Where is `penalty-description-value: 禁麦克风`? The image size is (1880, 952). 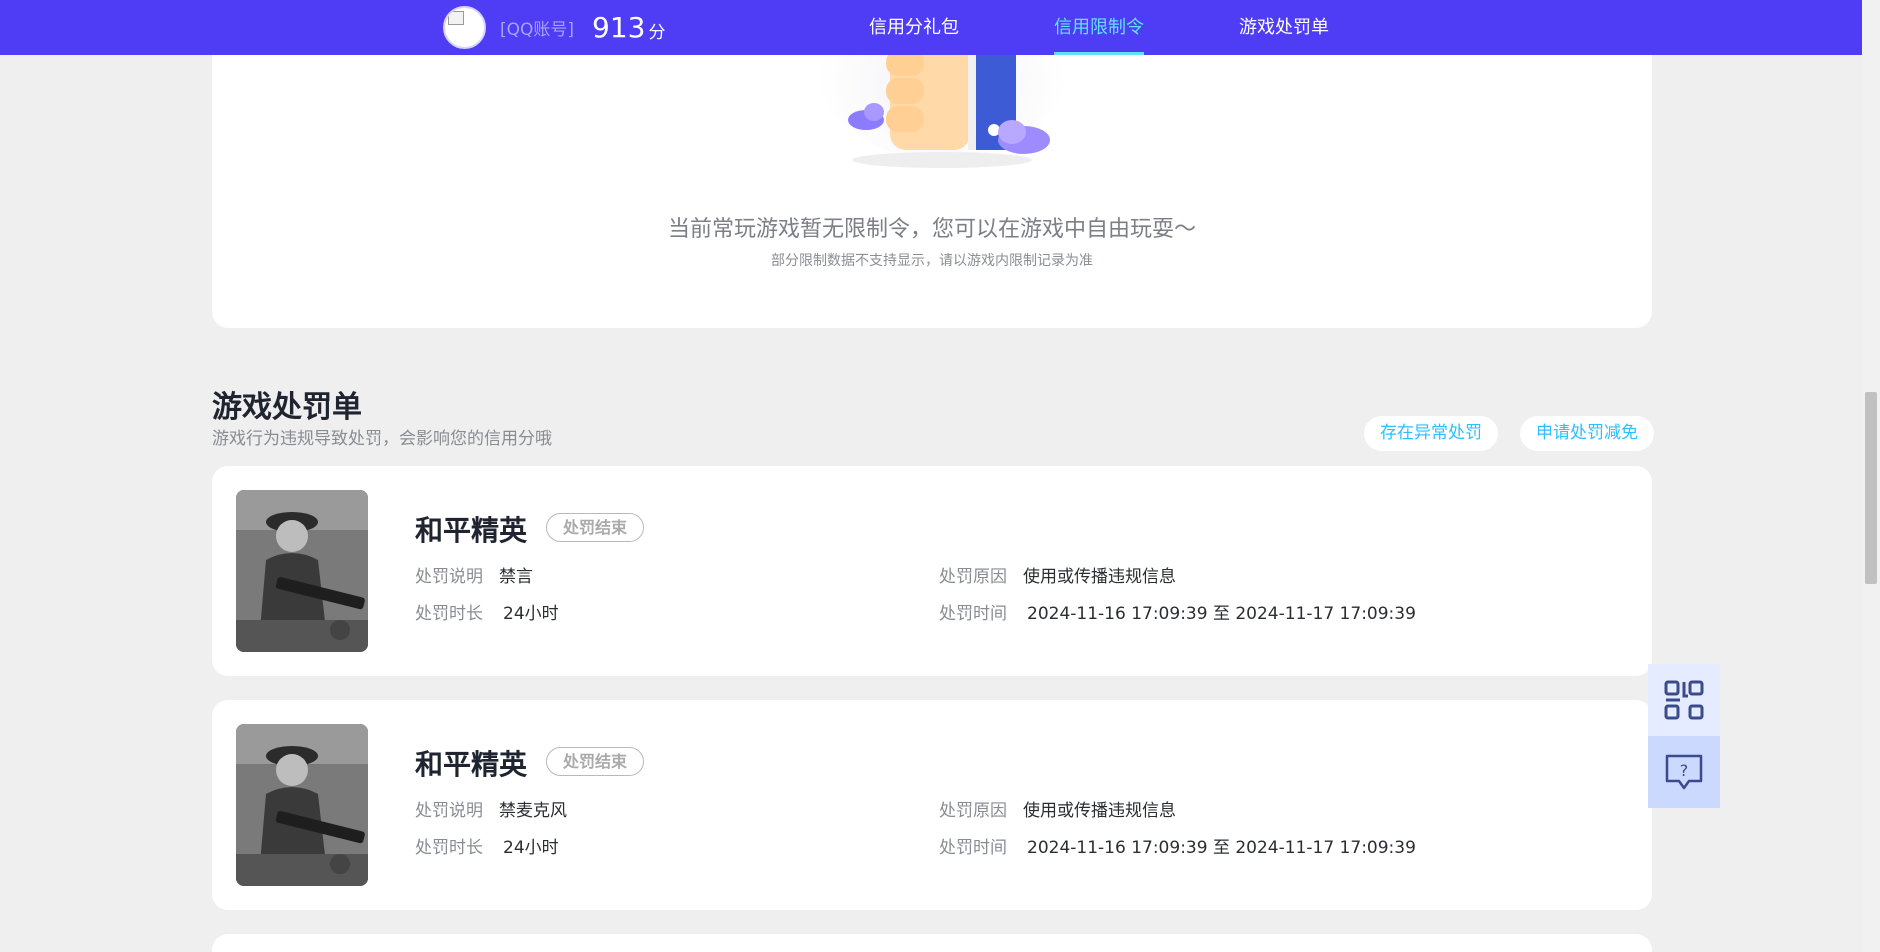 penalty-description-value: 禁麦克风 is located at coordinates (533, 811).